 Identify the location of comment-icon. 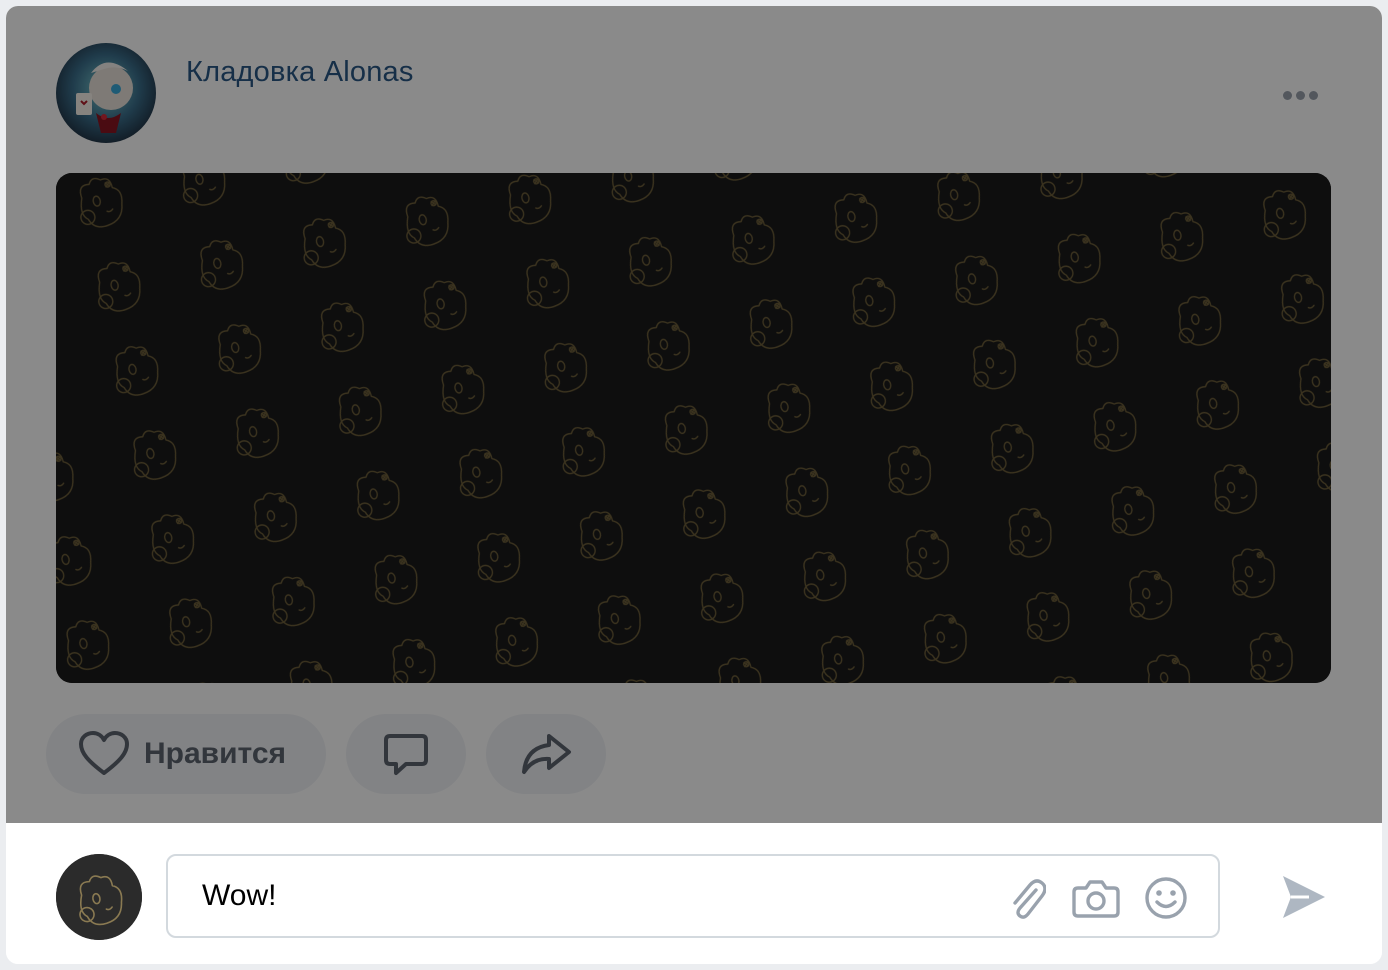
(406, 754).